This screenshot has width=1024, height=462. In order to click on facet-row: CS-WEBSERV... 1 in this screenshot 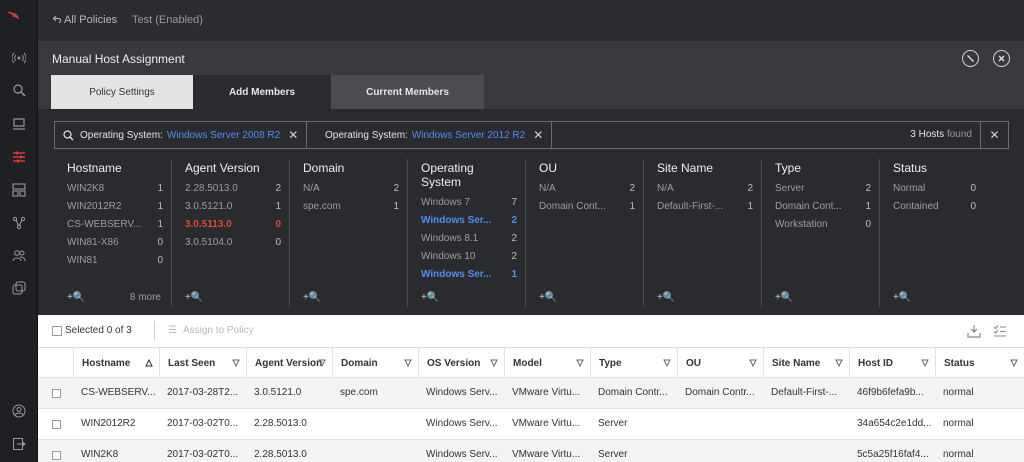, I will do `click(115, 228)`.